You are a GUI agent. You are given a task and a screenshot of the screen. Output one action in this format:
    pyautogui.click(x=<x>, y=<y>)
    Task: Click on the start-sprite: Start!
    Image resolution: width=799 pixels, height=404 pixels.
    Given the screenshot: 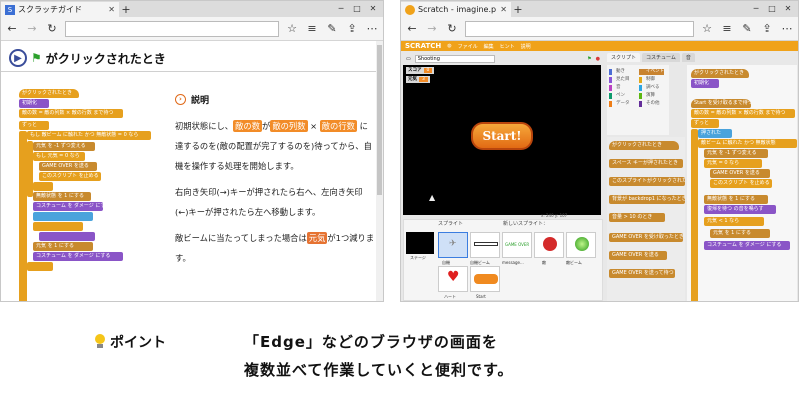 What is the action you would take?
    pyautogui.click(x=502, y=136)
    